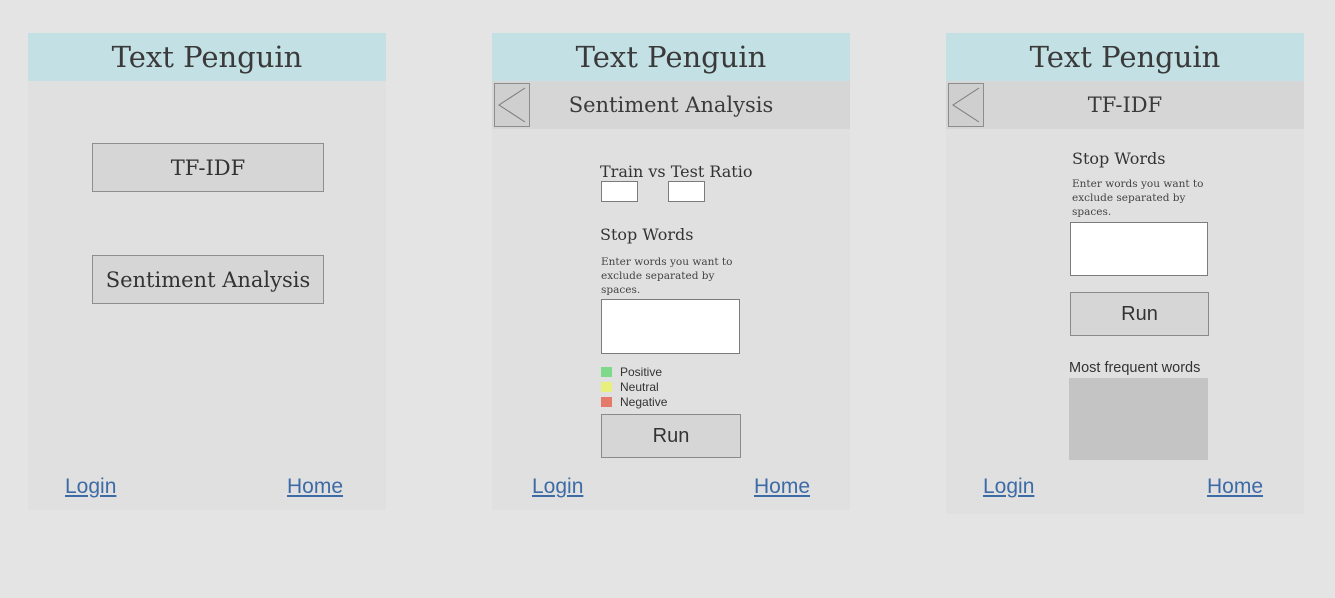  I want to click on legend-positive: Positive, so click(631, 372).